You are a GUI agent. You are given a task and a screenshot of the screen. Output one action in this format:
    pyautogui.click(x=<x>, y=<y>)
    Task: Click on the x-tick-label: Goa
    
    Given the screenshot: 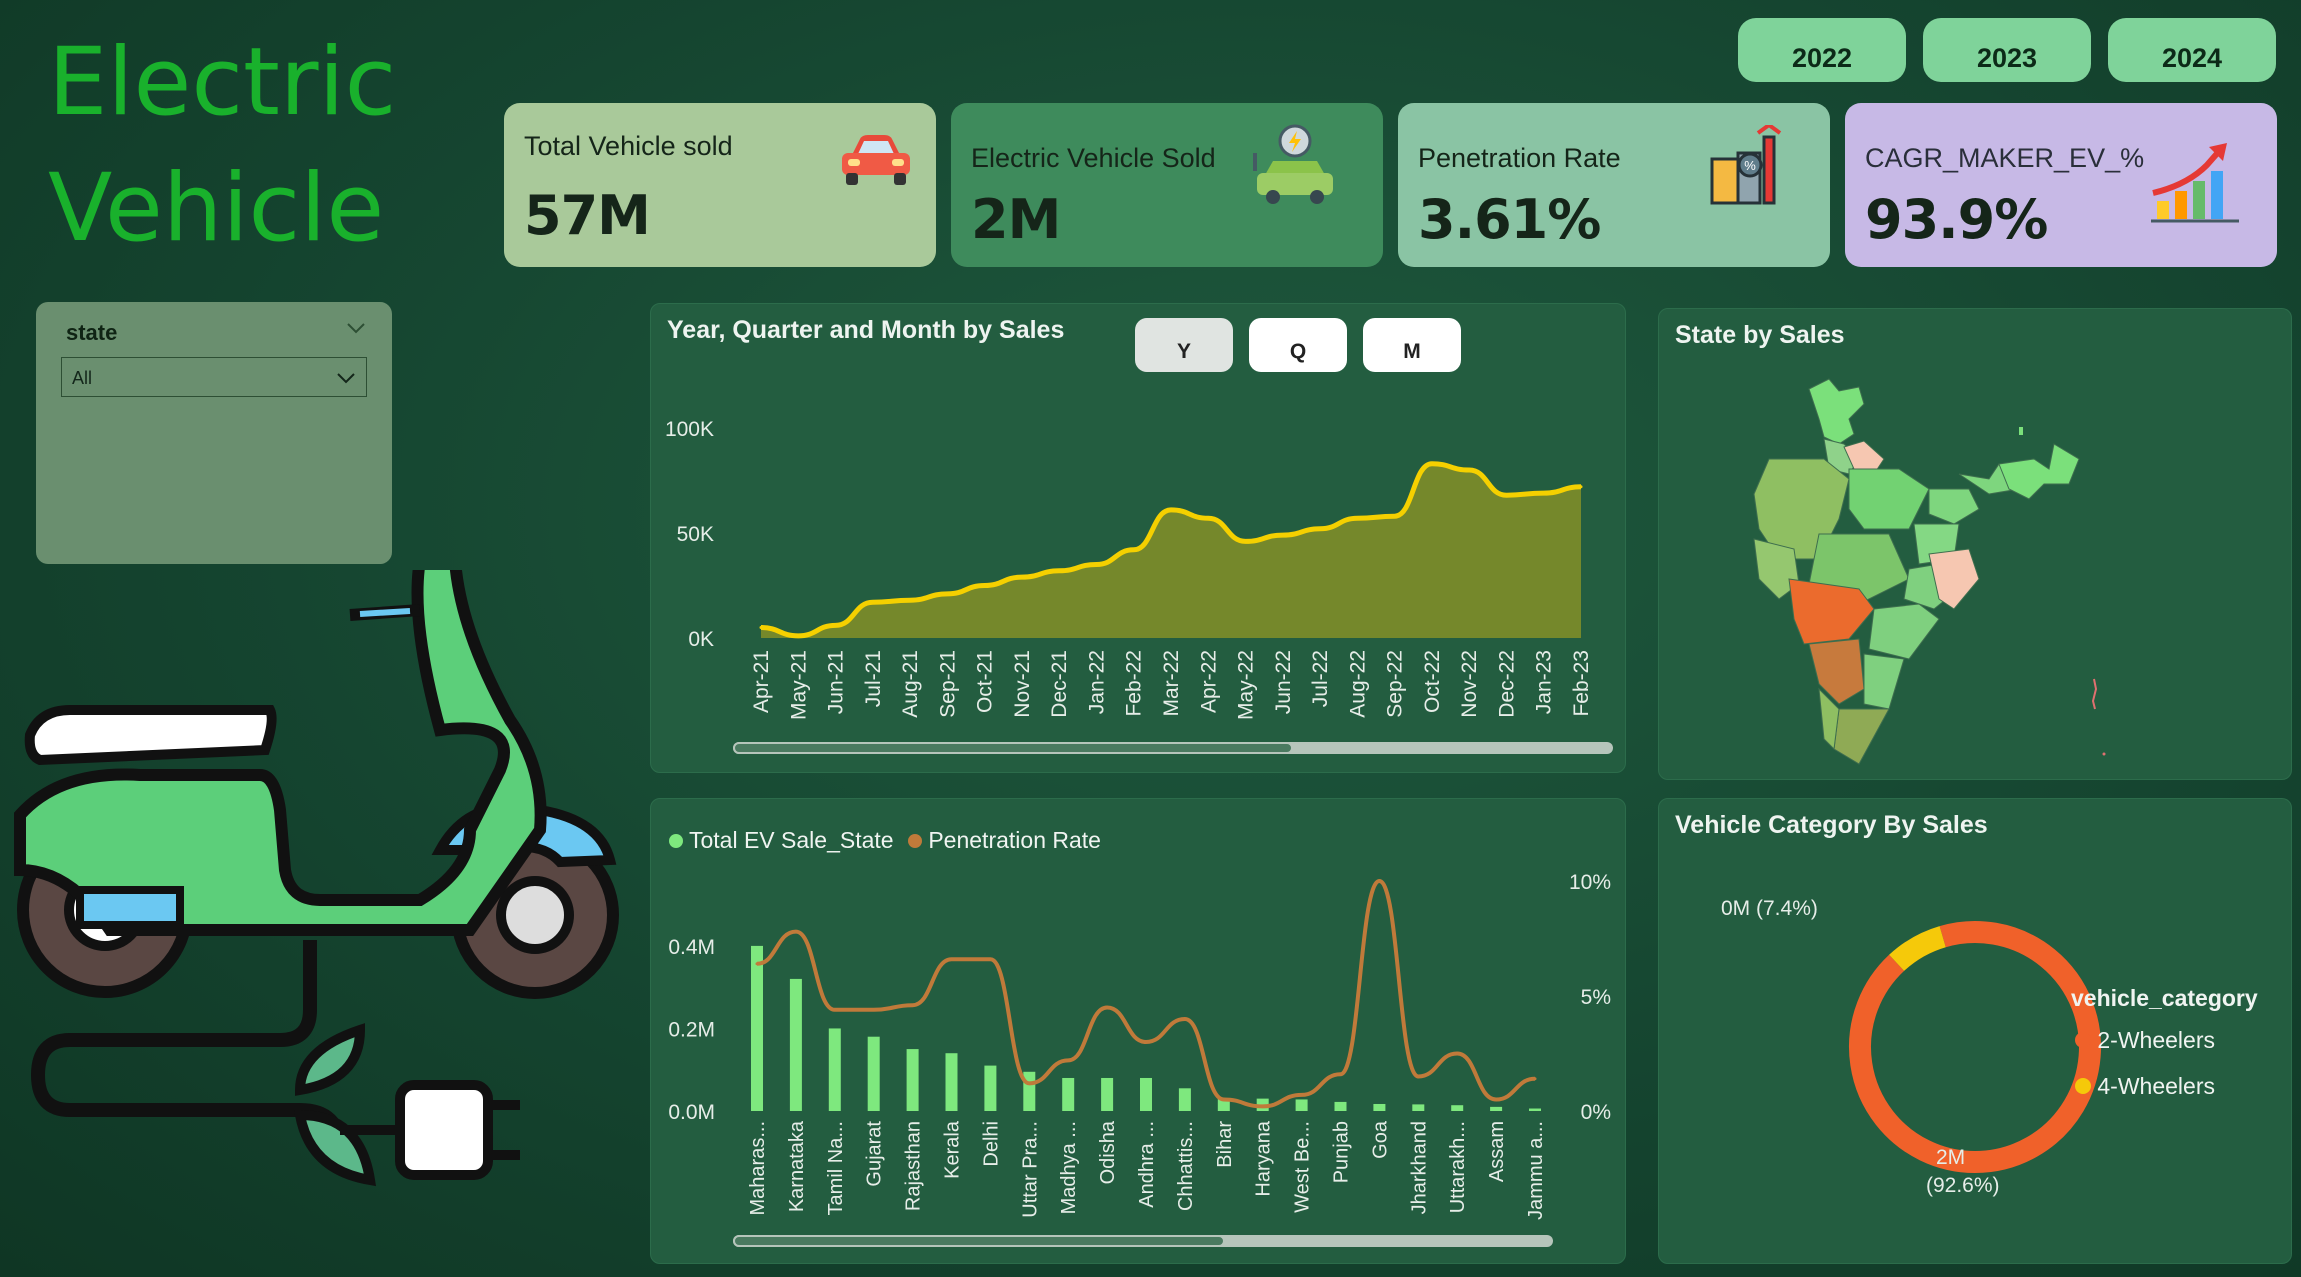 What is the action you would take?
    pyautogui.click(x=1380, y=1139)
    